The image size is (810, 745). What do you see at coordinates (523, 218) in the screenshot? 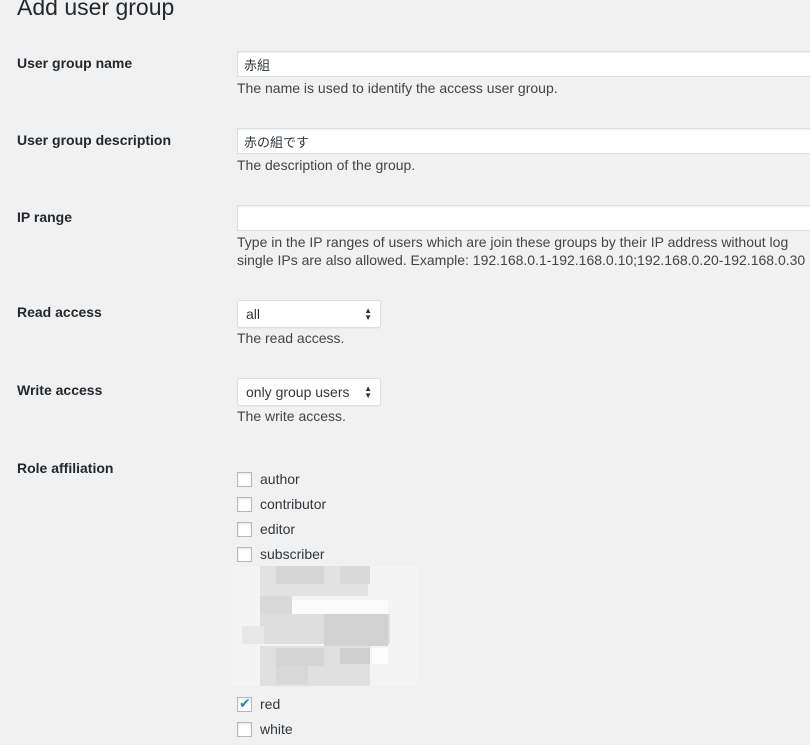
I see `ip-range-input` at bounding box center [523, 218].